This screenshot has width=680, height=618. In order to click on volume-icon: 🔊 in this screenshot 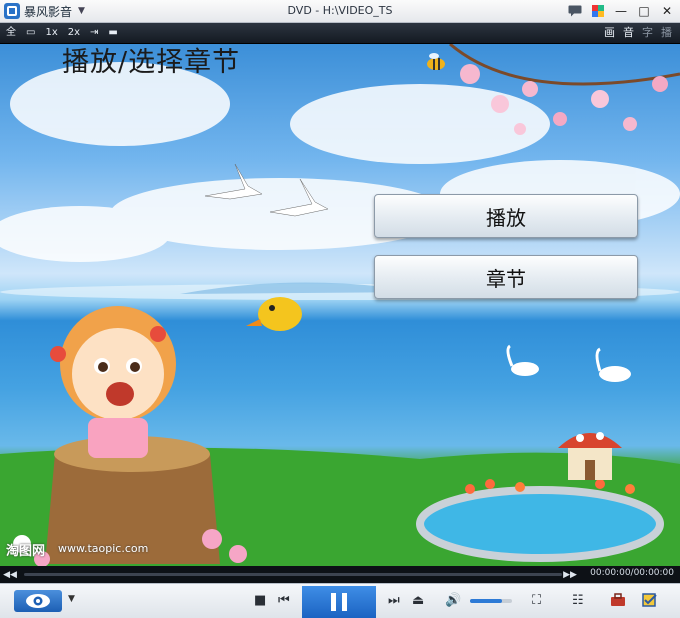, I will do `click(453, 601)`.